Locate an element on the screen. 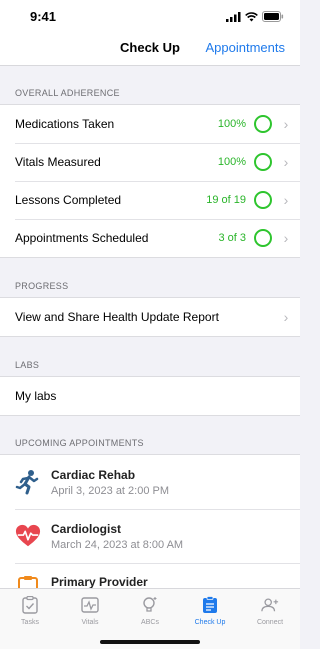  tab-label: Connect is located at coordinates (270, 622).